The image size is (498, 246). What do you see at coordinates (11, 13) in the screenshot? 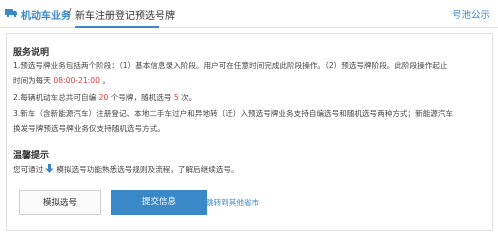
I see `car-icon` at bounding box center [11, 13].